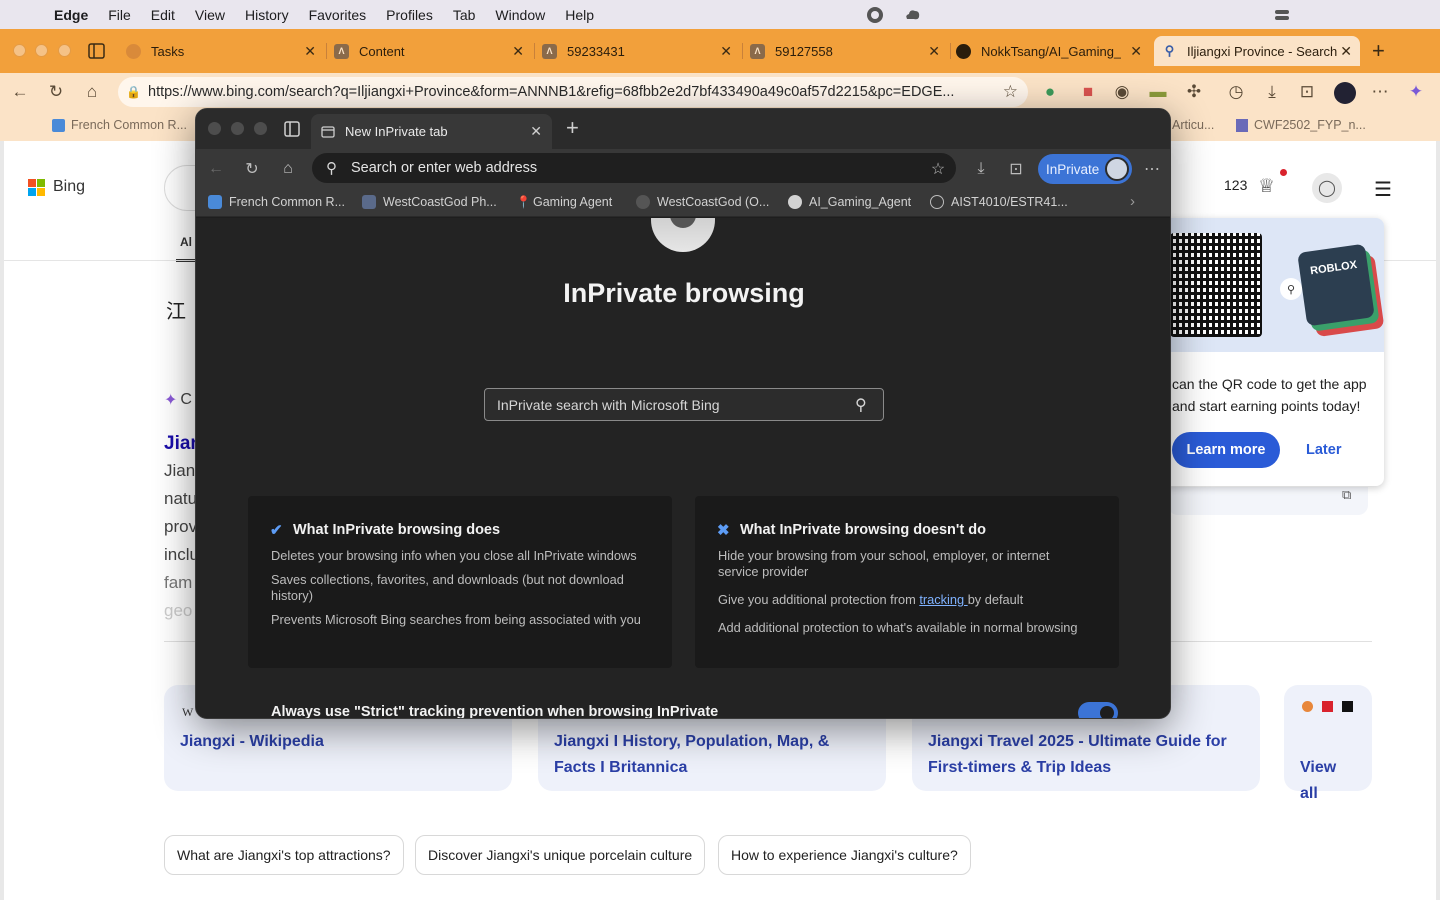 This screenshot has height=900, width=1440. What do you see at coordinates (431, 131) in the screenshot?
I see `tab-new-inprivate: New InPrivate tab ✕` at bounding box center [431, 131].